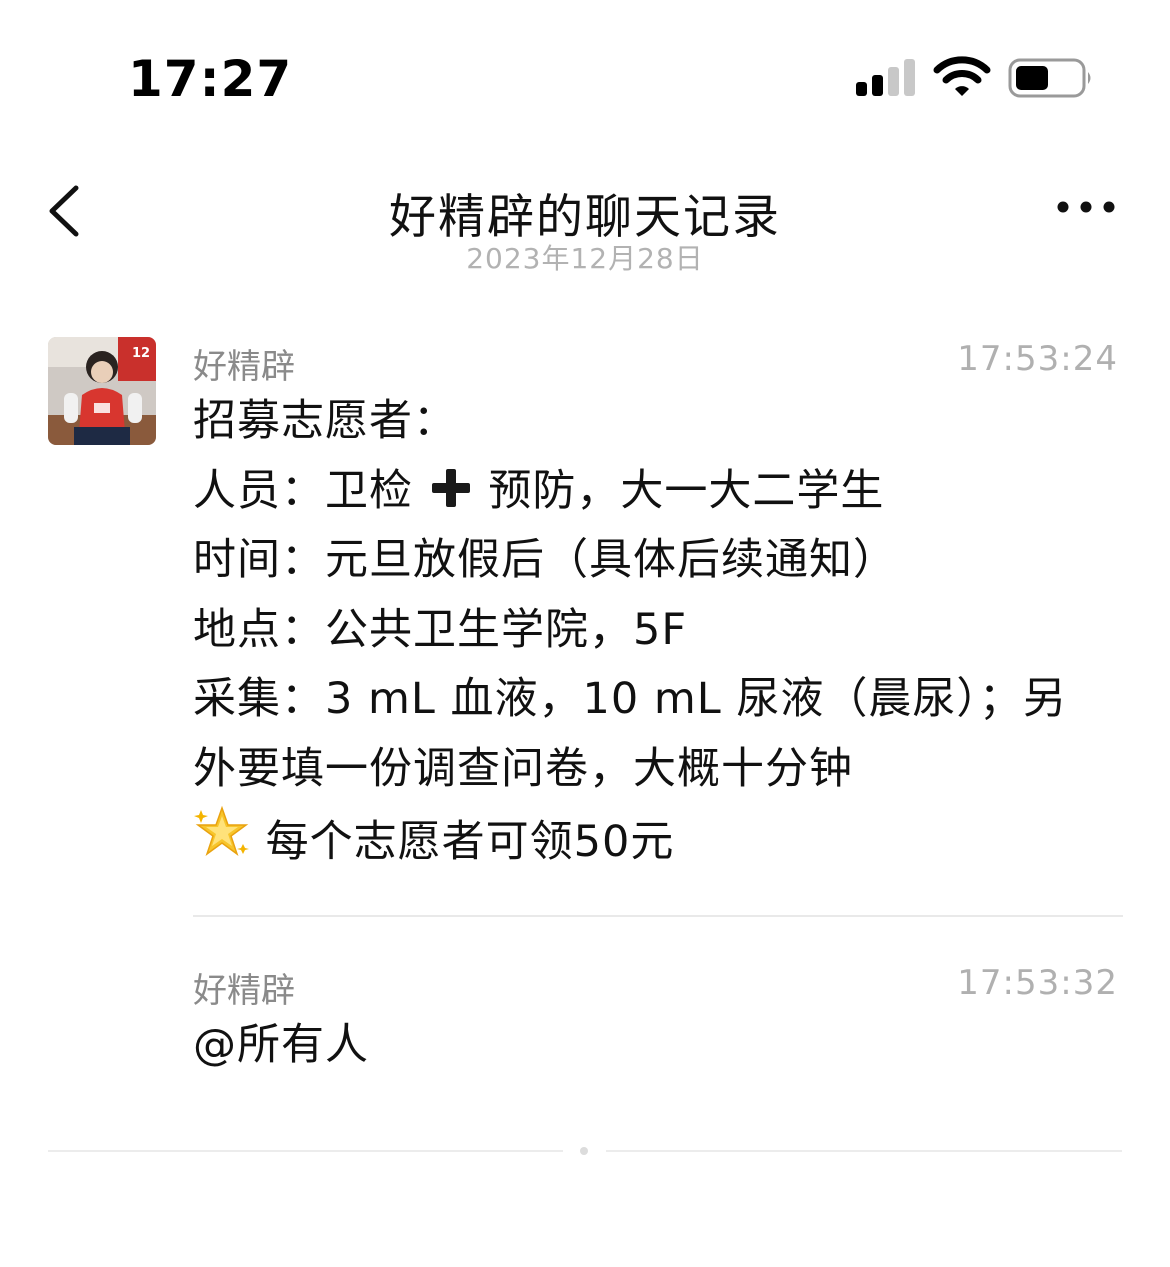 Image resolution: width=1170 pixels, height=1267 pixels. I want to click on end-divider-left, so click(305, 1151).